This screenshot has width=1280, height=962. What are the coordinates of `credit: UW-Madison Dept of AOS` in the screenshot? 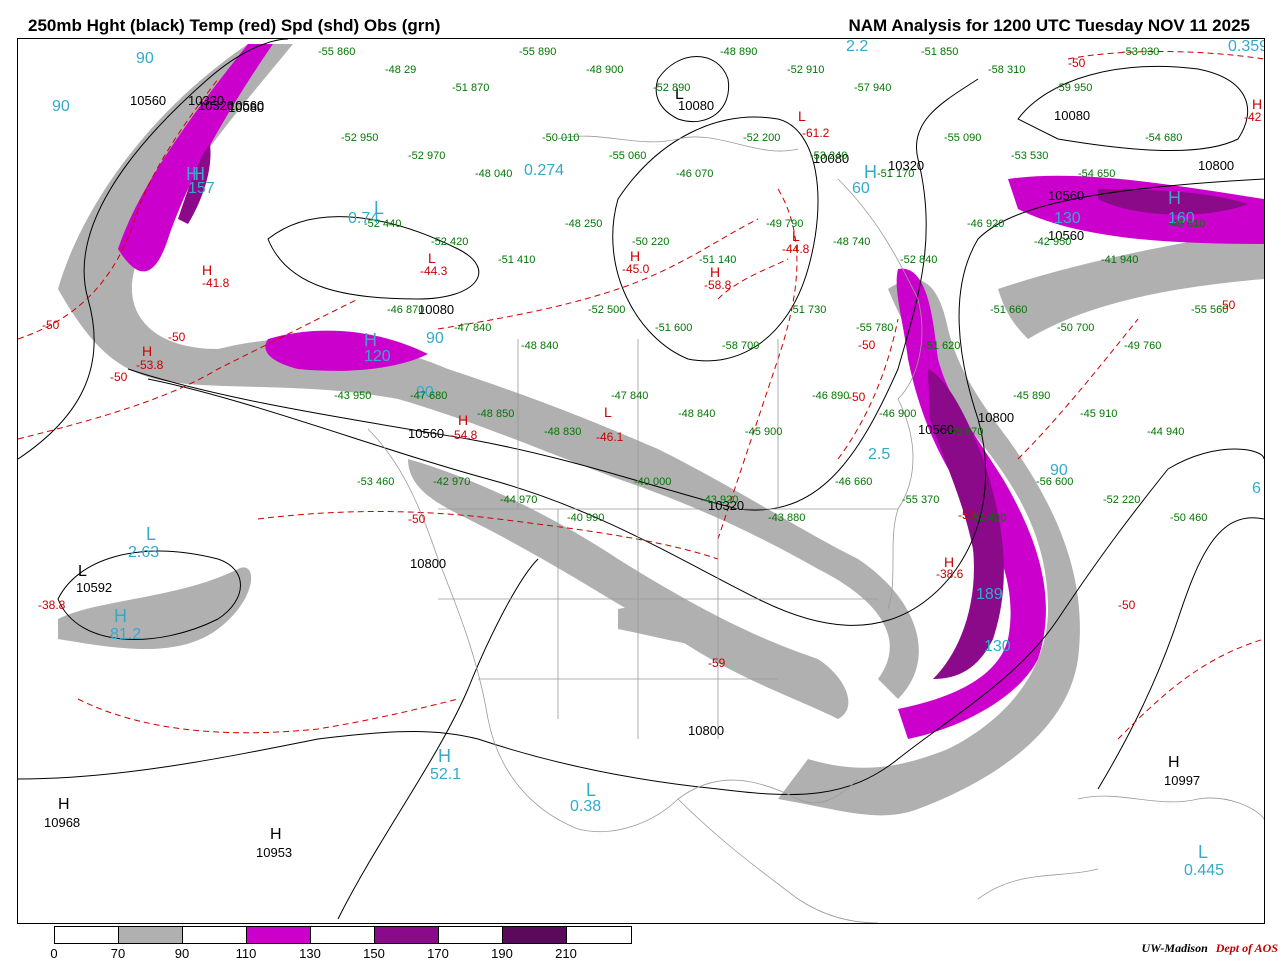 It's located at (1210, 948).